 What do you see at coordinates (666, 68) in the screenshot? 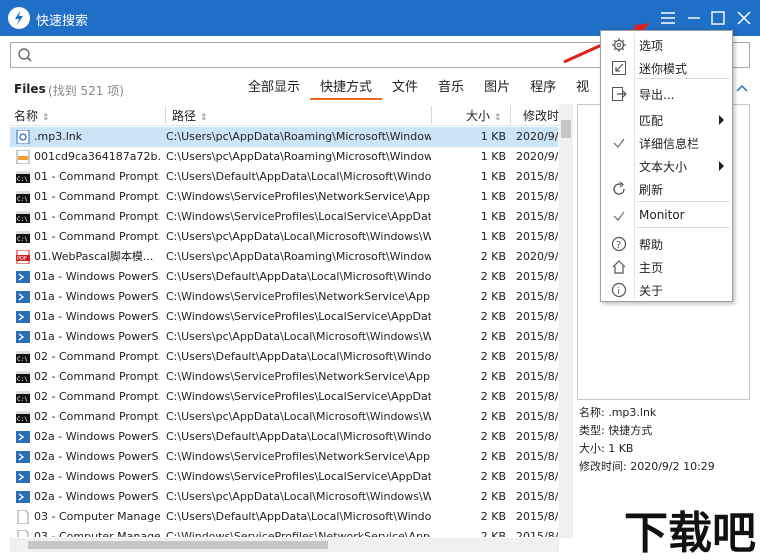
I see `menu-item-mini-mode-1: 迷你模式` at bounding box center [666, 68].